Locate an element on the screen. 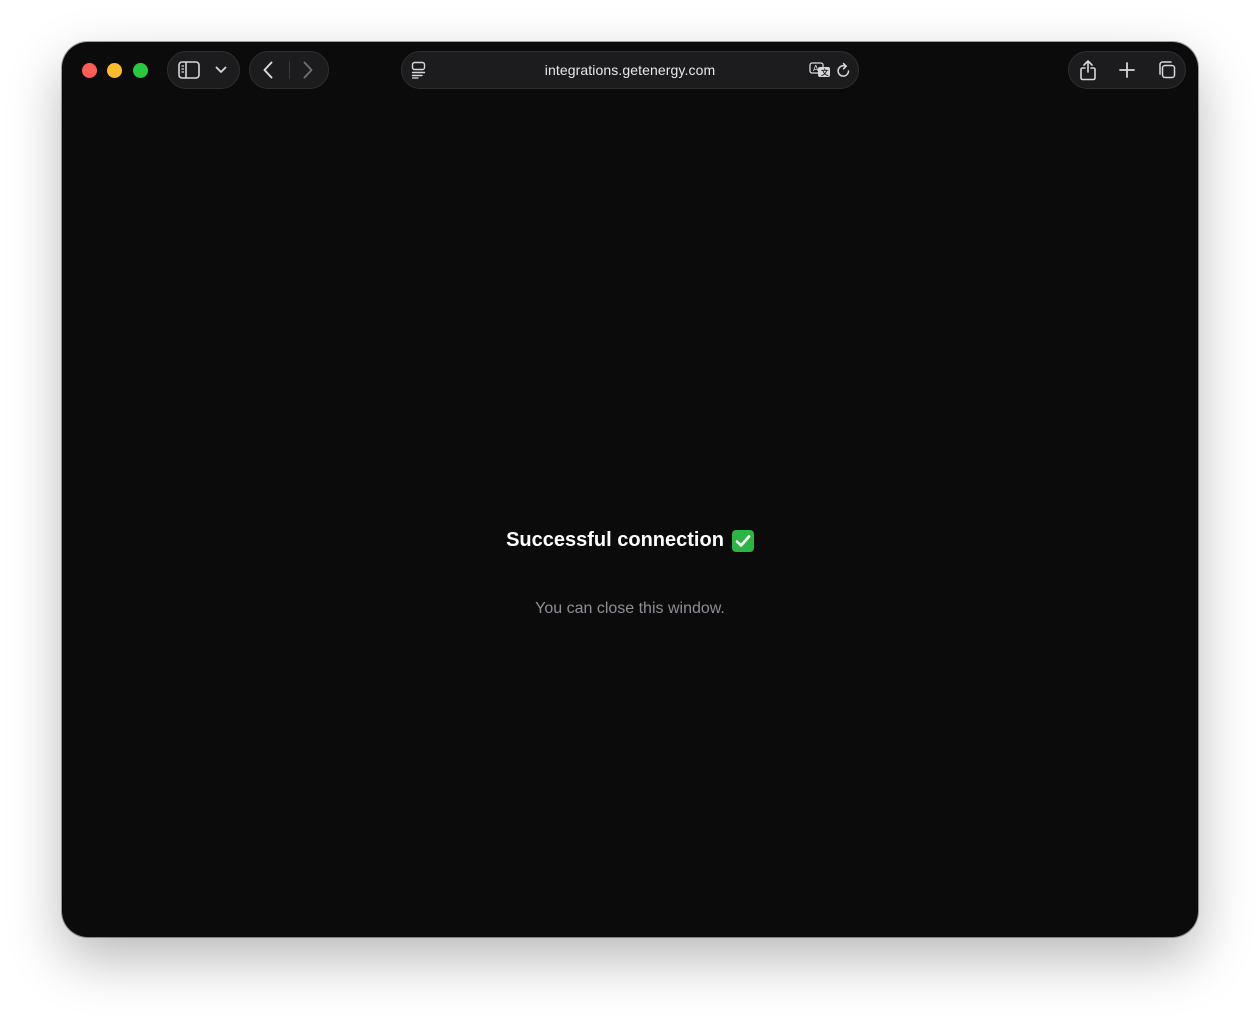 This screenshot has height=1019, width=1260. plus-icon is located at coordinates (1127, 70).